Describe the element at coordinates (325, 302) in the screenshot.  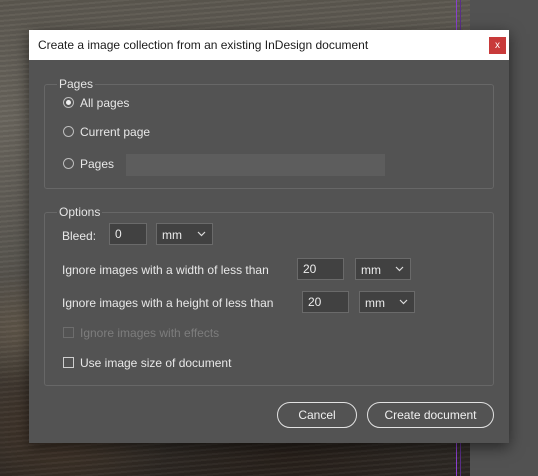
I see `height-threshold-input` at that location.